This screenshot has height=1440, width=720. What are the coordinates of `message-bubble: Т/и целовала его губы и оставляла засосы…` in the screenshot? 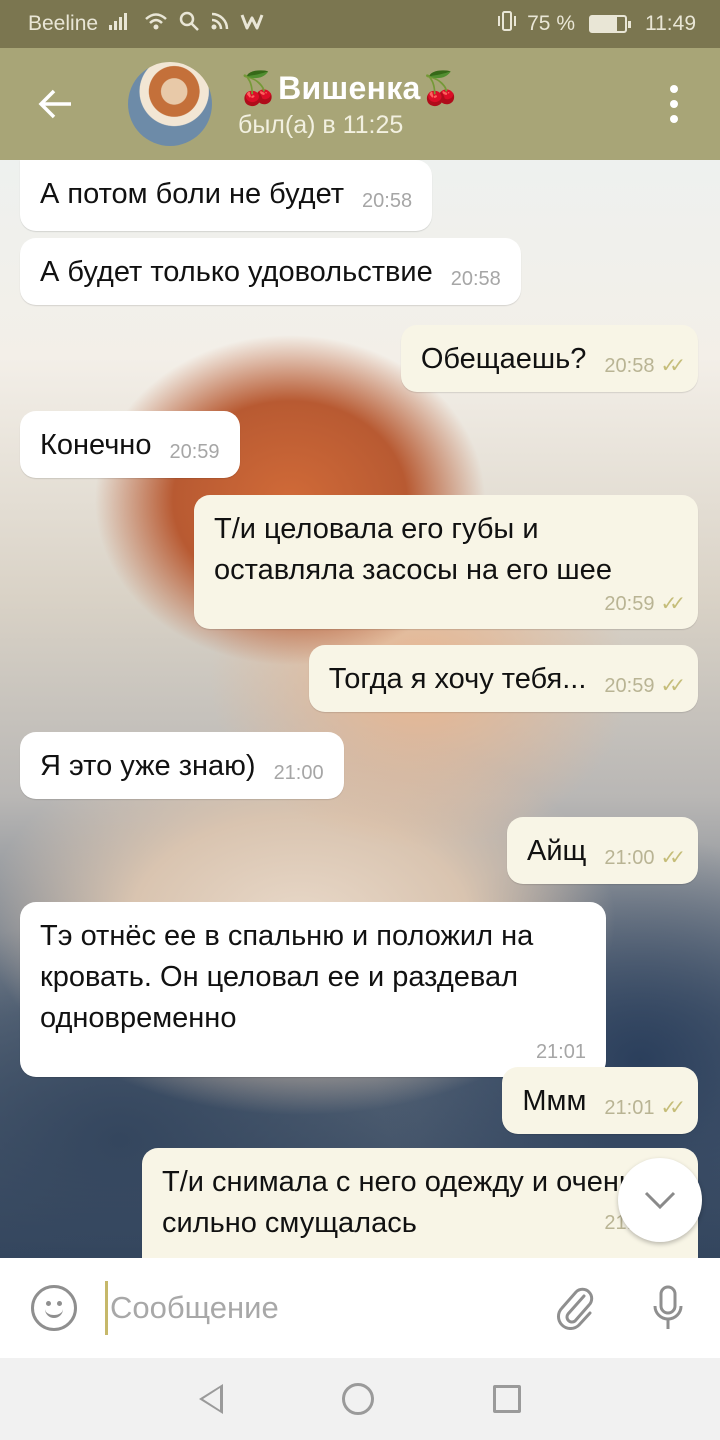 It's located at (446, 562).